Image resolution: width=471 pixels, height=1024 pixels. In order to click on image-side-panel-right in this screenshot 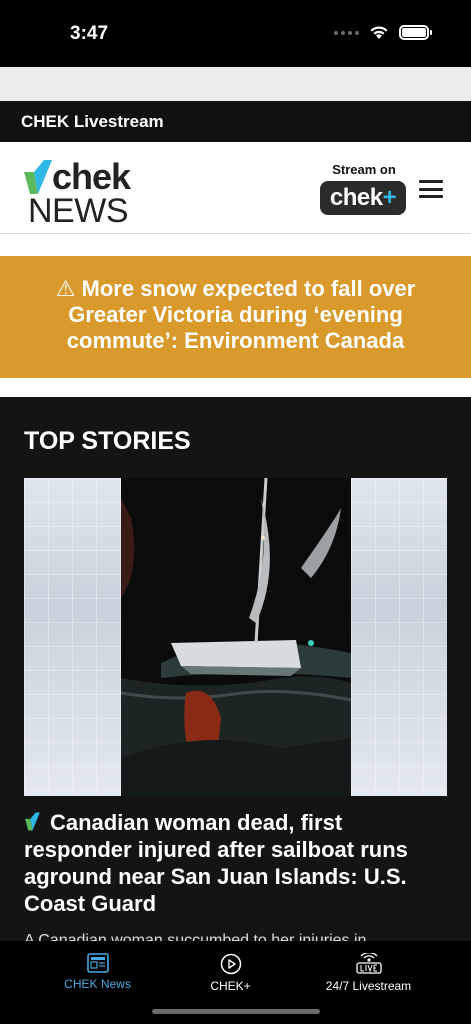, I will do `click(399, 637)`.